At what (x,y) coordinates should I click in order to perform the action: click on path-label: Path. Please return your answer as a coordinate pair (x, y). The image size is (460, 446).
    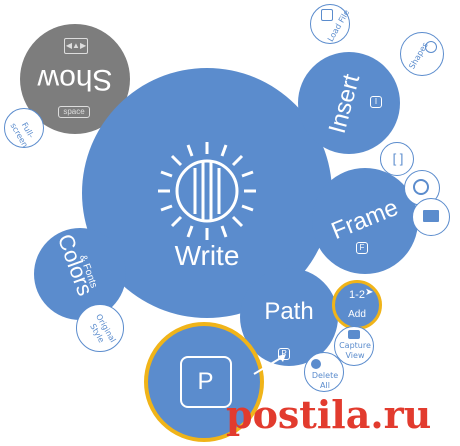
    Looking at the image, I should click on (289, 311).